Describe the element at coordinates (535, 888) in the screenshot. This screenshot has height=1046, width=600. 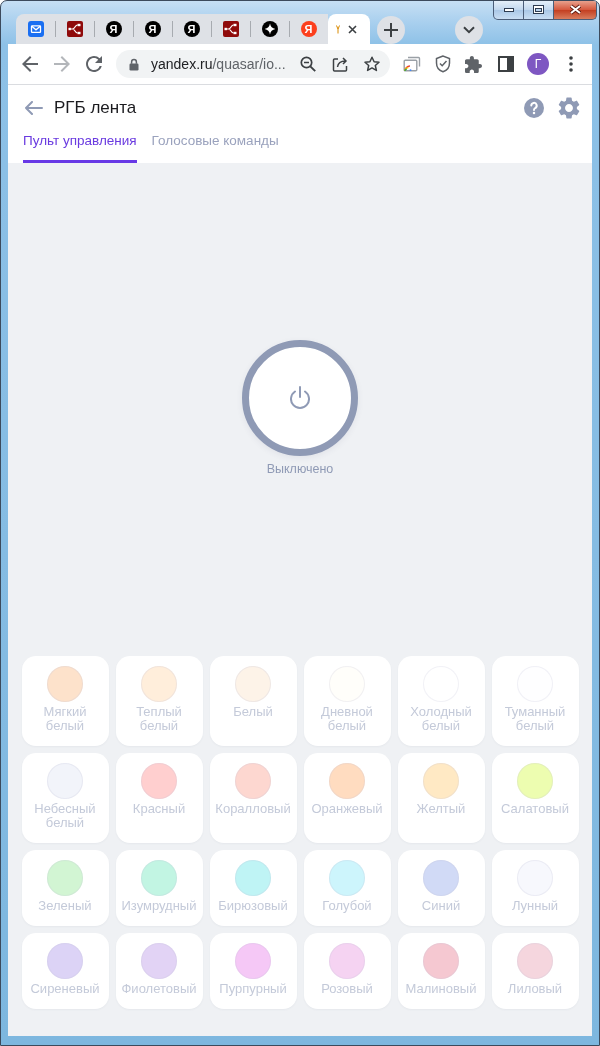
I see `color-tile: Лунный` at that location.